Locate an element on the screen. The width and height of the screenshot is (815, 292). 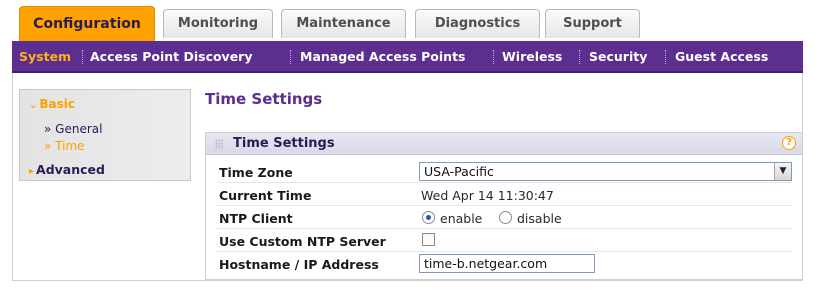
subnav-system: System is located at coordinates (45, 57).